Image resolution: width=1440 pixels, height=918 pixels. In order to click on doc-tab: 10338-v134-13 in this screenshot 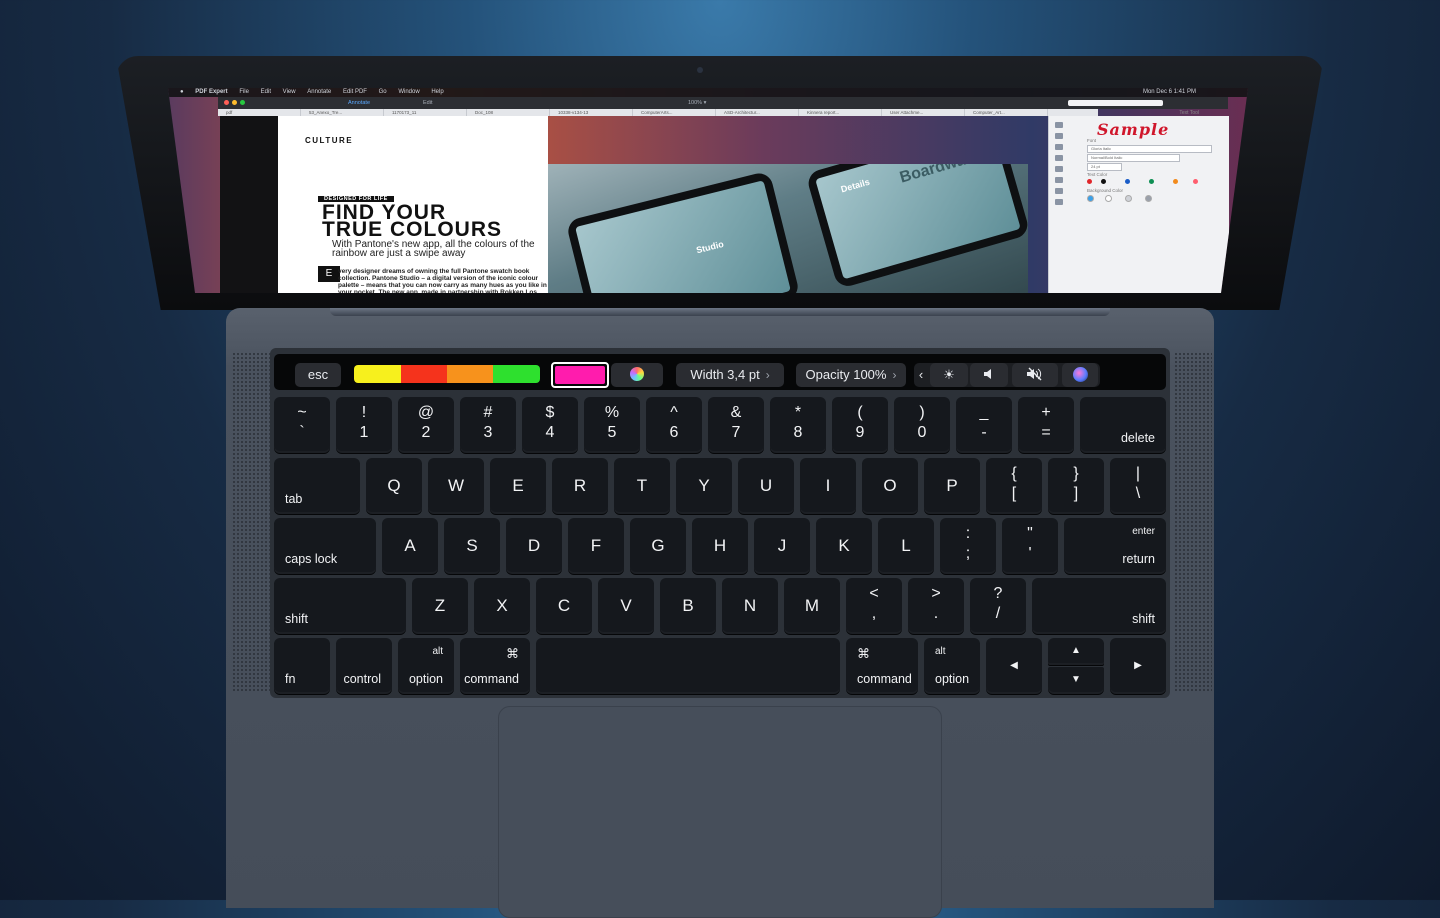, I will do `click(591, 112)`.